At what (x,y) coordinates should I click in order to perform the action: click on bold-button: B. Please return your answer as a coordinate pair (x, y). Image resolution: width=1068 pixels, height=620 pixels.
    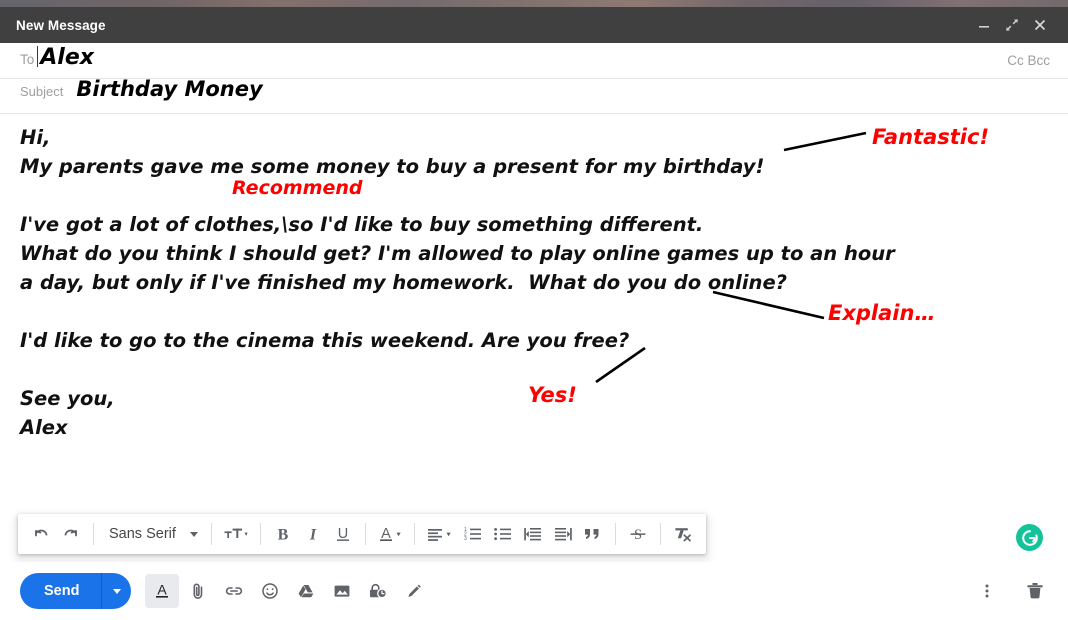
    Looking at the image, I should click on (283, 534).